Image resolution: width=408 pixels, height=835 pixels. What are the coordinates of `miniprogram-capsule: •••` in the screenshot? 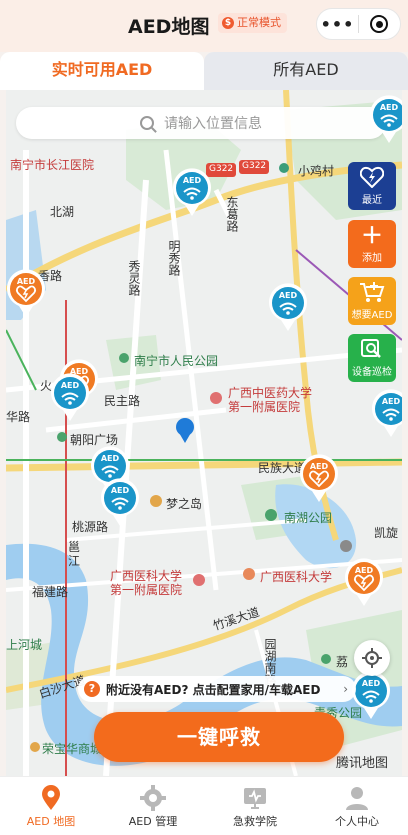 It's located at (358, 24).